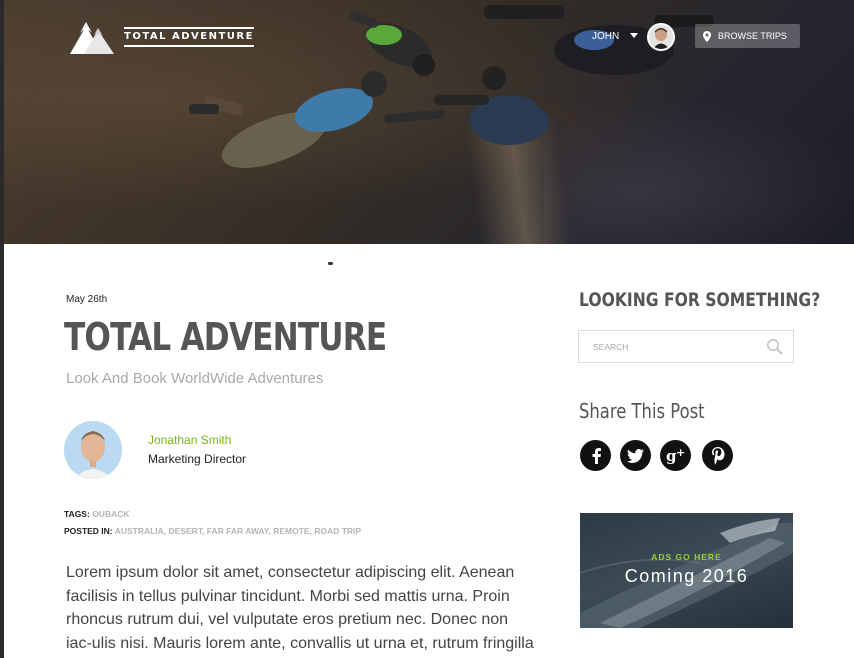 The height and width of the screenshot is (658, 854). Describe the element at coordinates (775, 347) in the screenshot. I see `search-icon` at that location.